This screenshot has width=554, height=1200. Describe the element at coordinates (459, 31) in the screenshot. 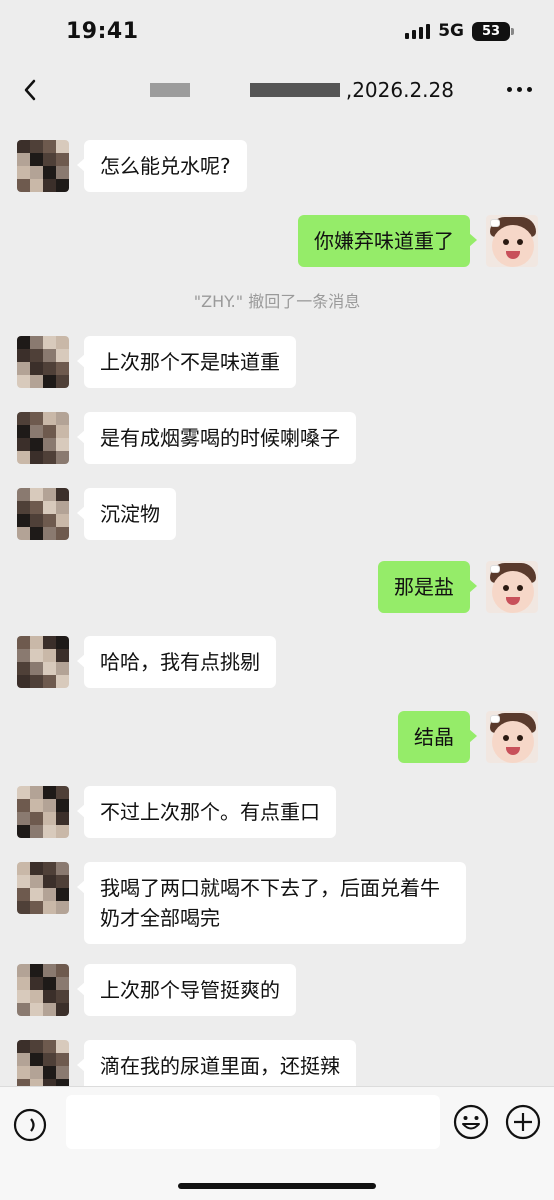

I see `status-indicators: 5G 53` at that location.